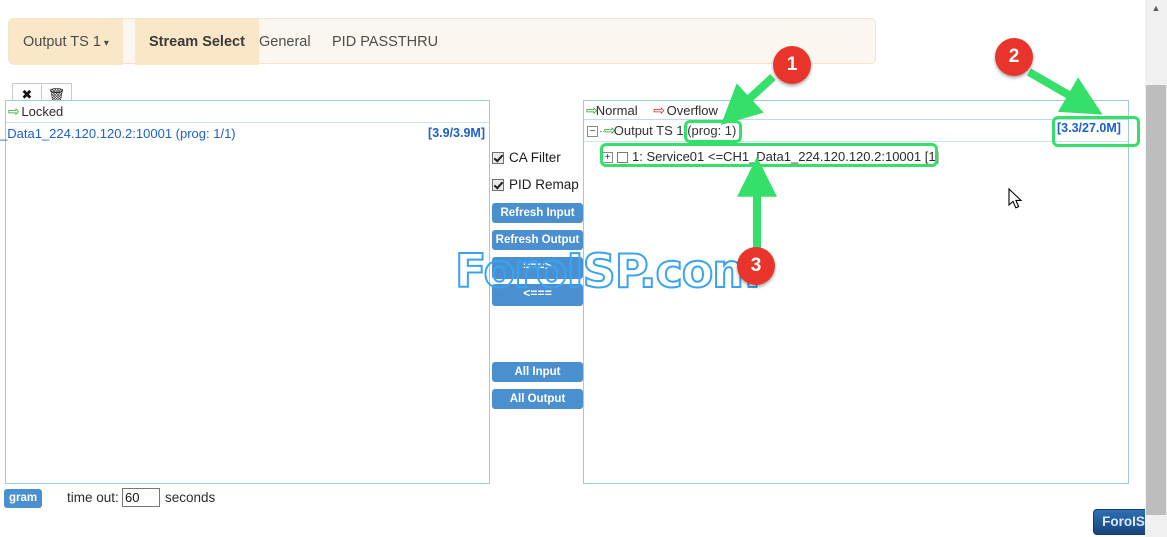 This screenshot has width=1167, height=537. What do you see at coordinates (756, 266) in the screenshot?
I see `annotation-badge-3: 3` at bounding box center [756, 266].